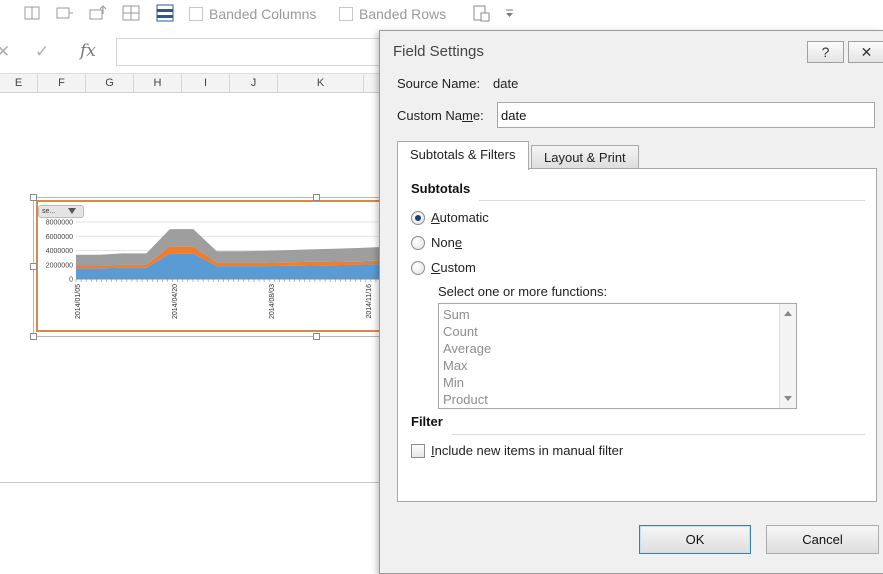 The image size is (883, 574). Describe the element at coordinates (110, 83) in the screenshot. I see `column-header-g: G` at that location.